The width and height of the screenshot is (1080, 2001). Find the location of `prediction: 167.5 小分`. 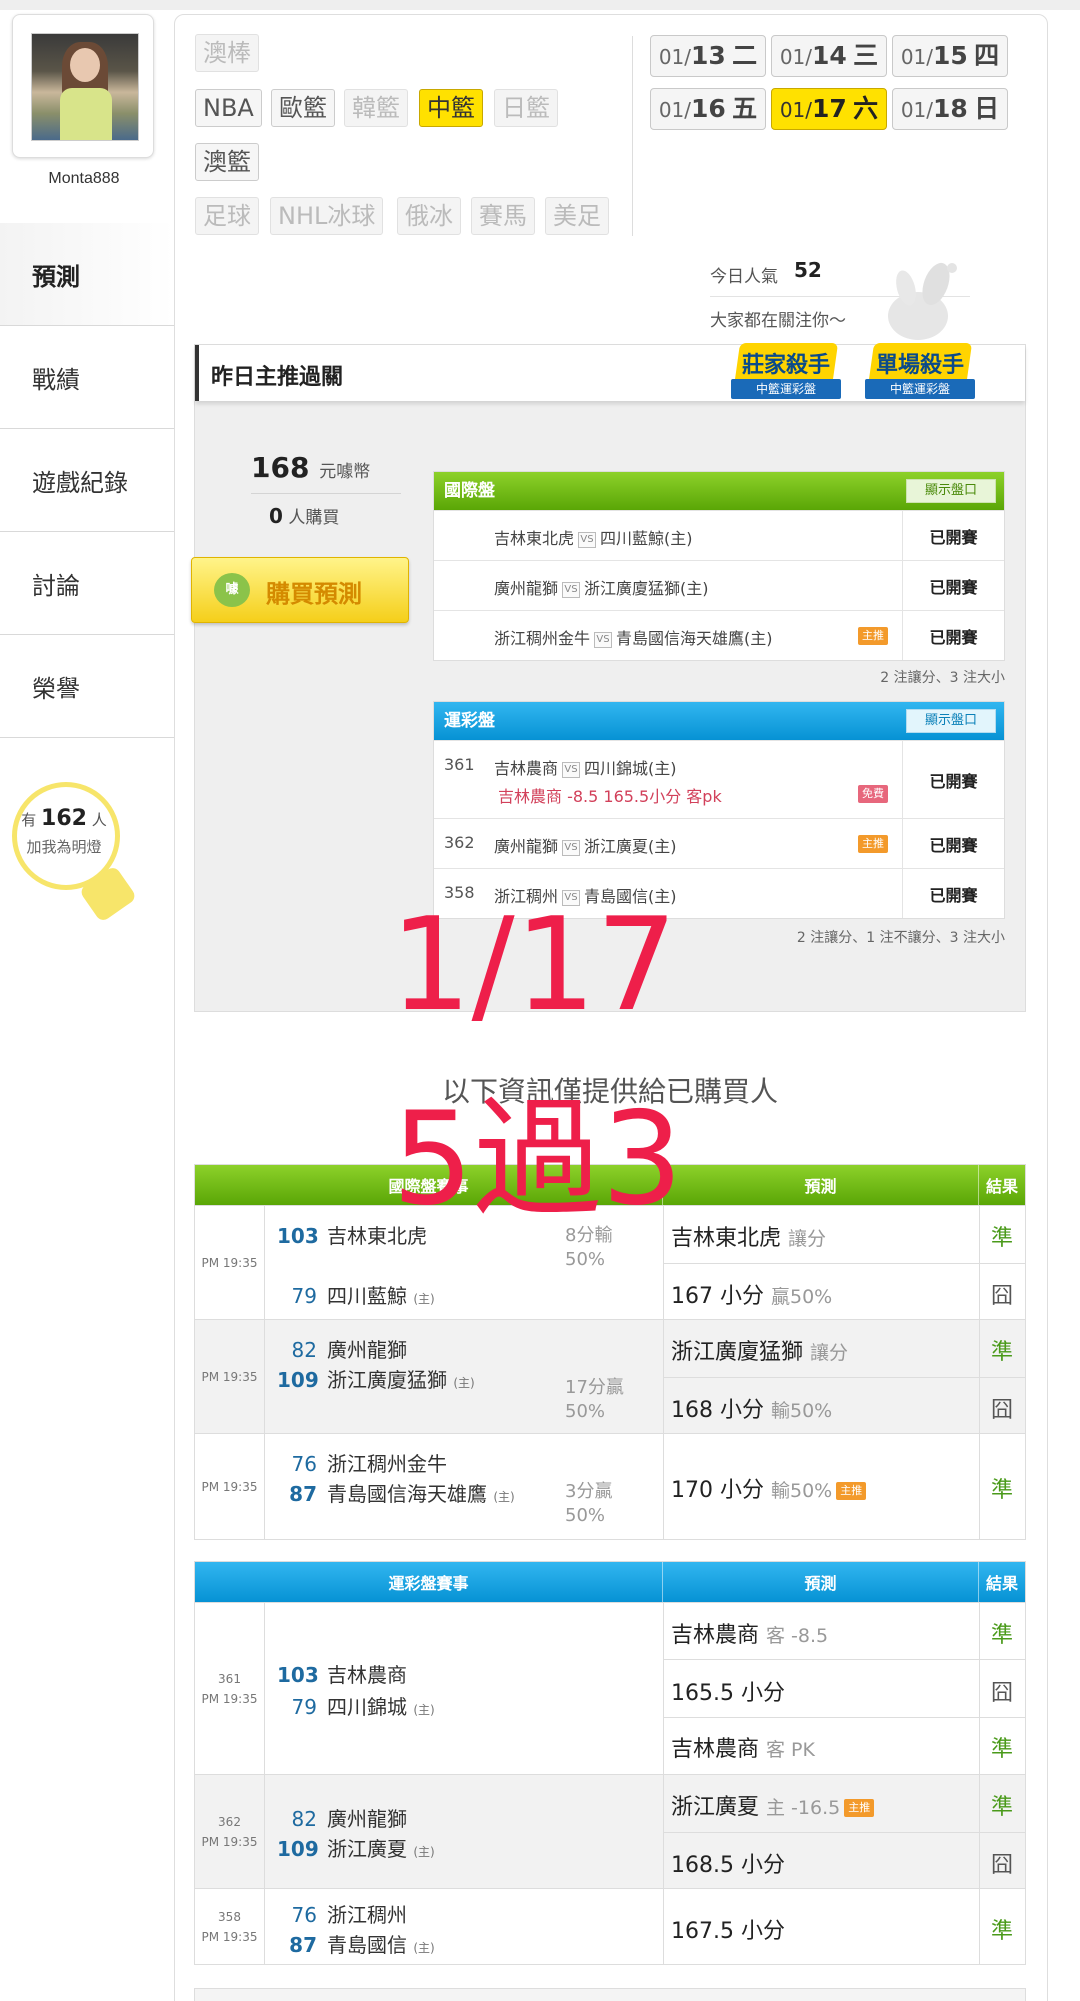

prediction: 167.5 小分 is located at coordinates (728, 1929).